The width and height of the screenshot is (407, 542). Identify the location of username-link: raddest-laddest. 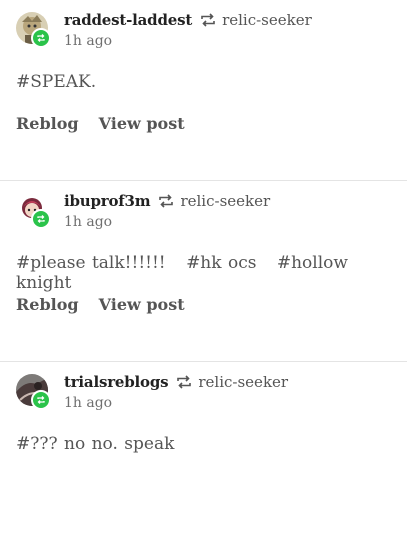
(128, 20).